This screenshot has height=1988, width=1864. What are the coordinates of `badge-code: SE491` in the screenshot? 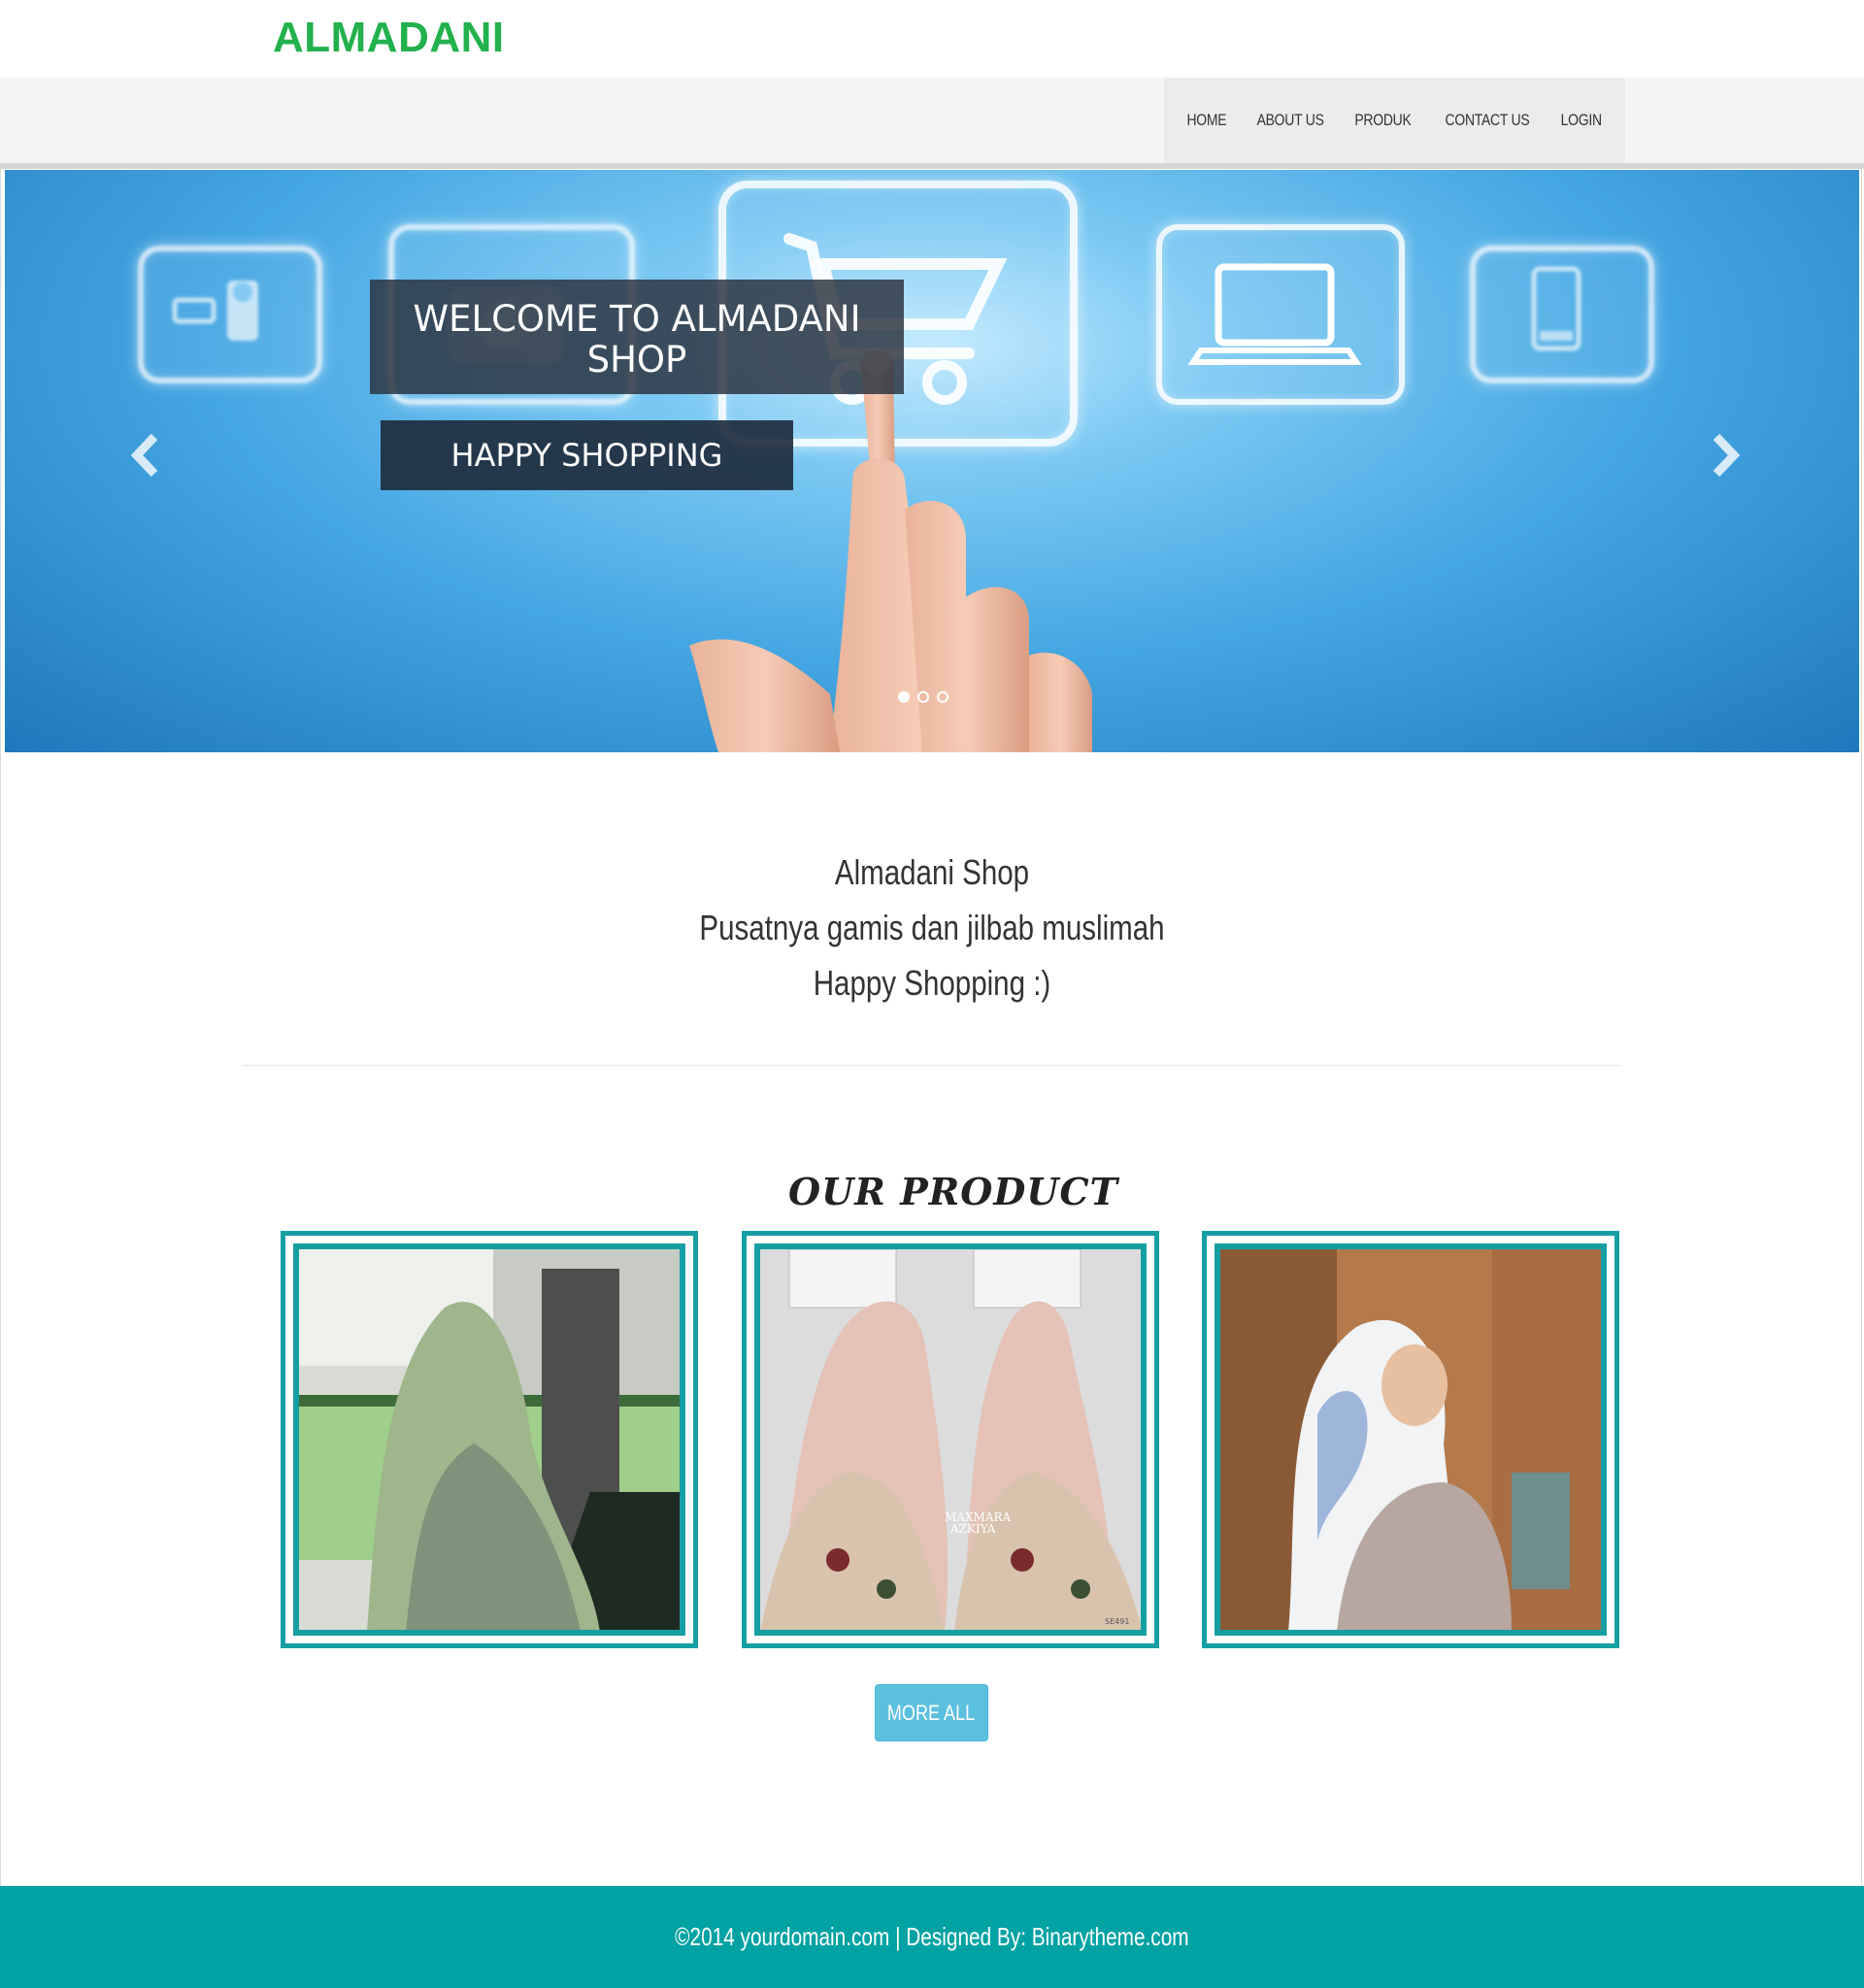 It's located at (1117, 1622).